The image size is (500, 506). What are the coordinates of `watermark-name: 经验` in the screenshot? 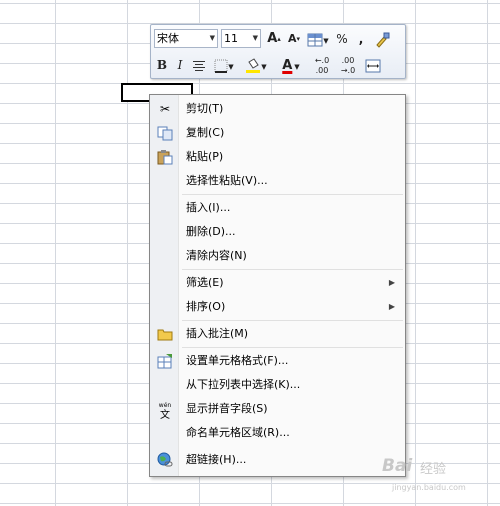 It's located at (433, 469).